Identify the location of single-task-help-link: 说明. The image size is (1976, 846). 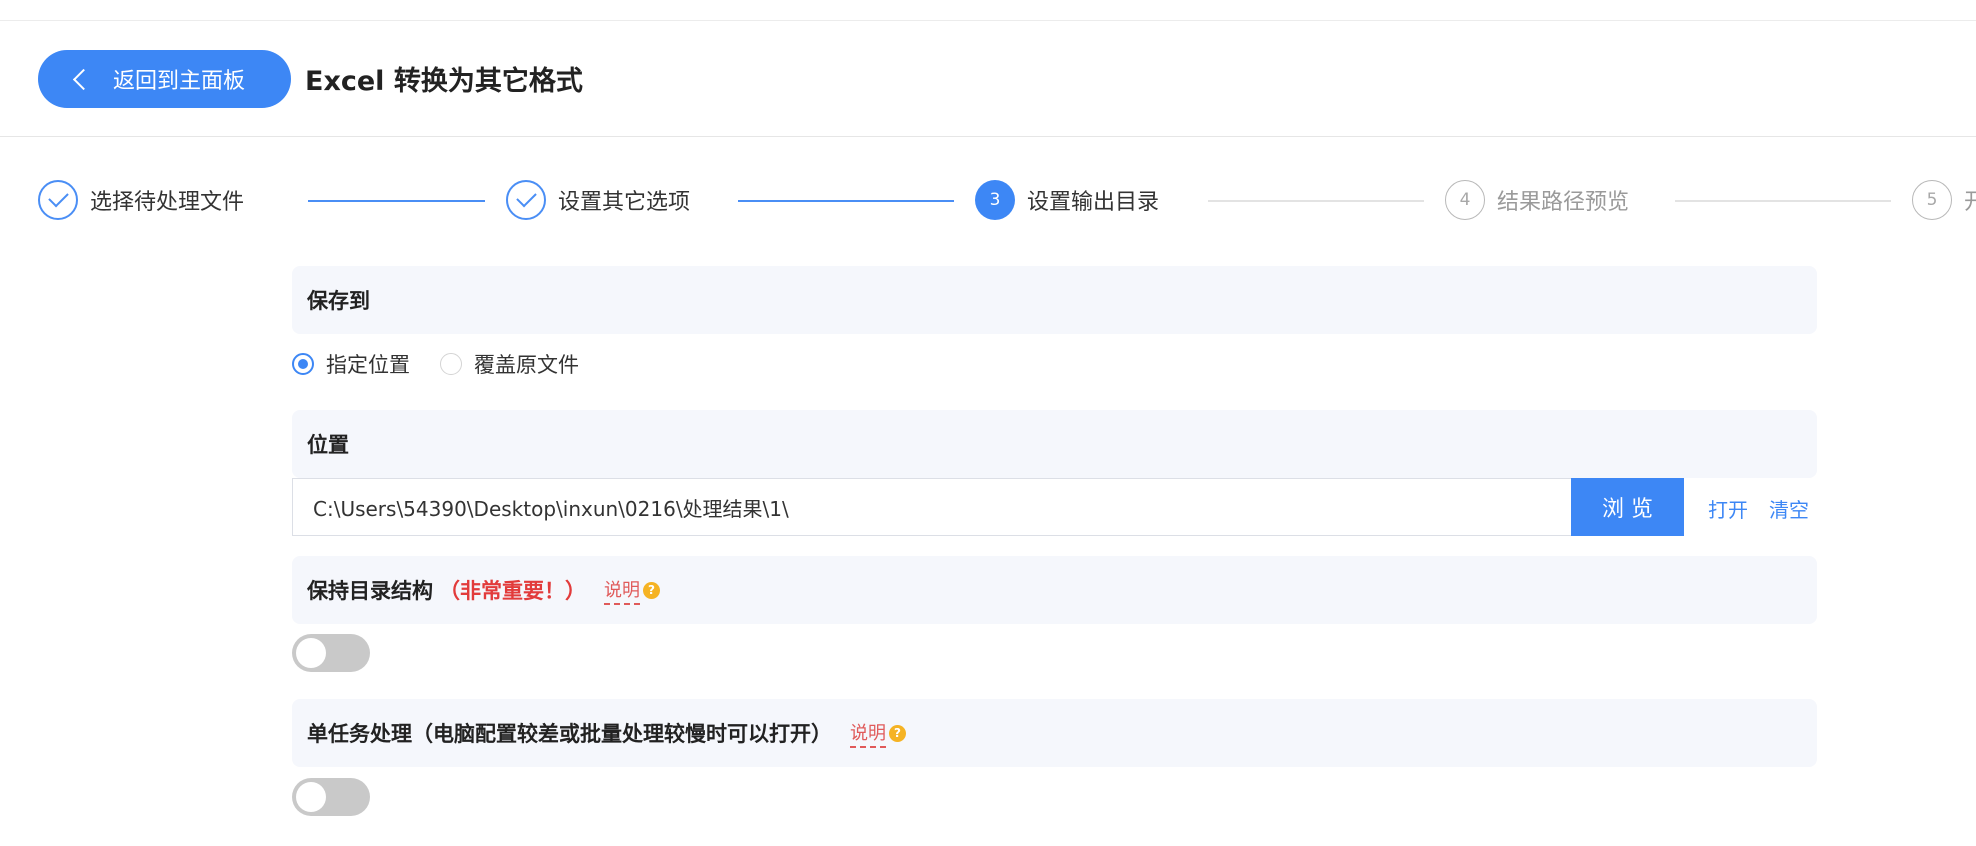
(868, 733).